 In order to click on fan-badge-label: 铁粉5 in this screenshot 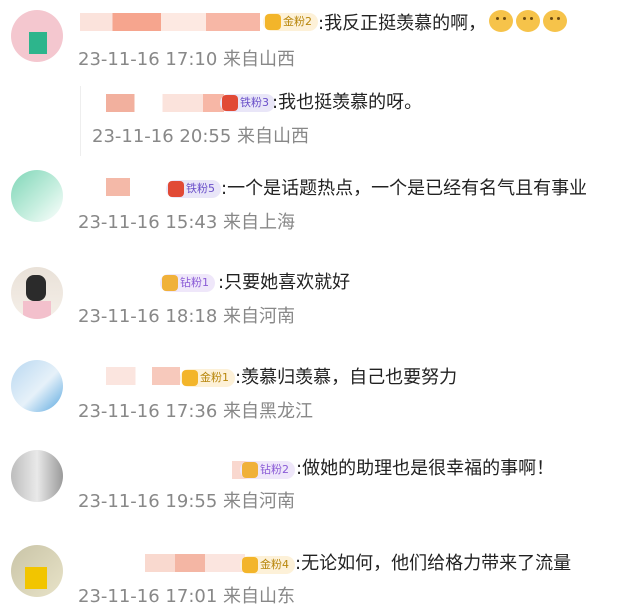, I will do `click(200, 188)`.